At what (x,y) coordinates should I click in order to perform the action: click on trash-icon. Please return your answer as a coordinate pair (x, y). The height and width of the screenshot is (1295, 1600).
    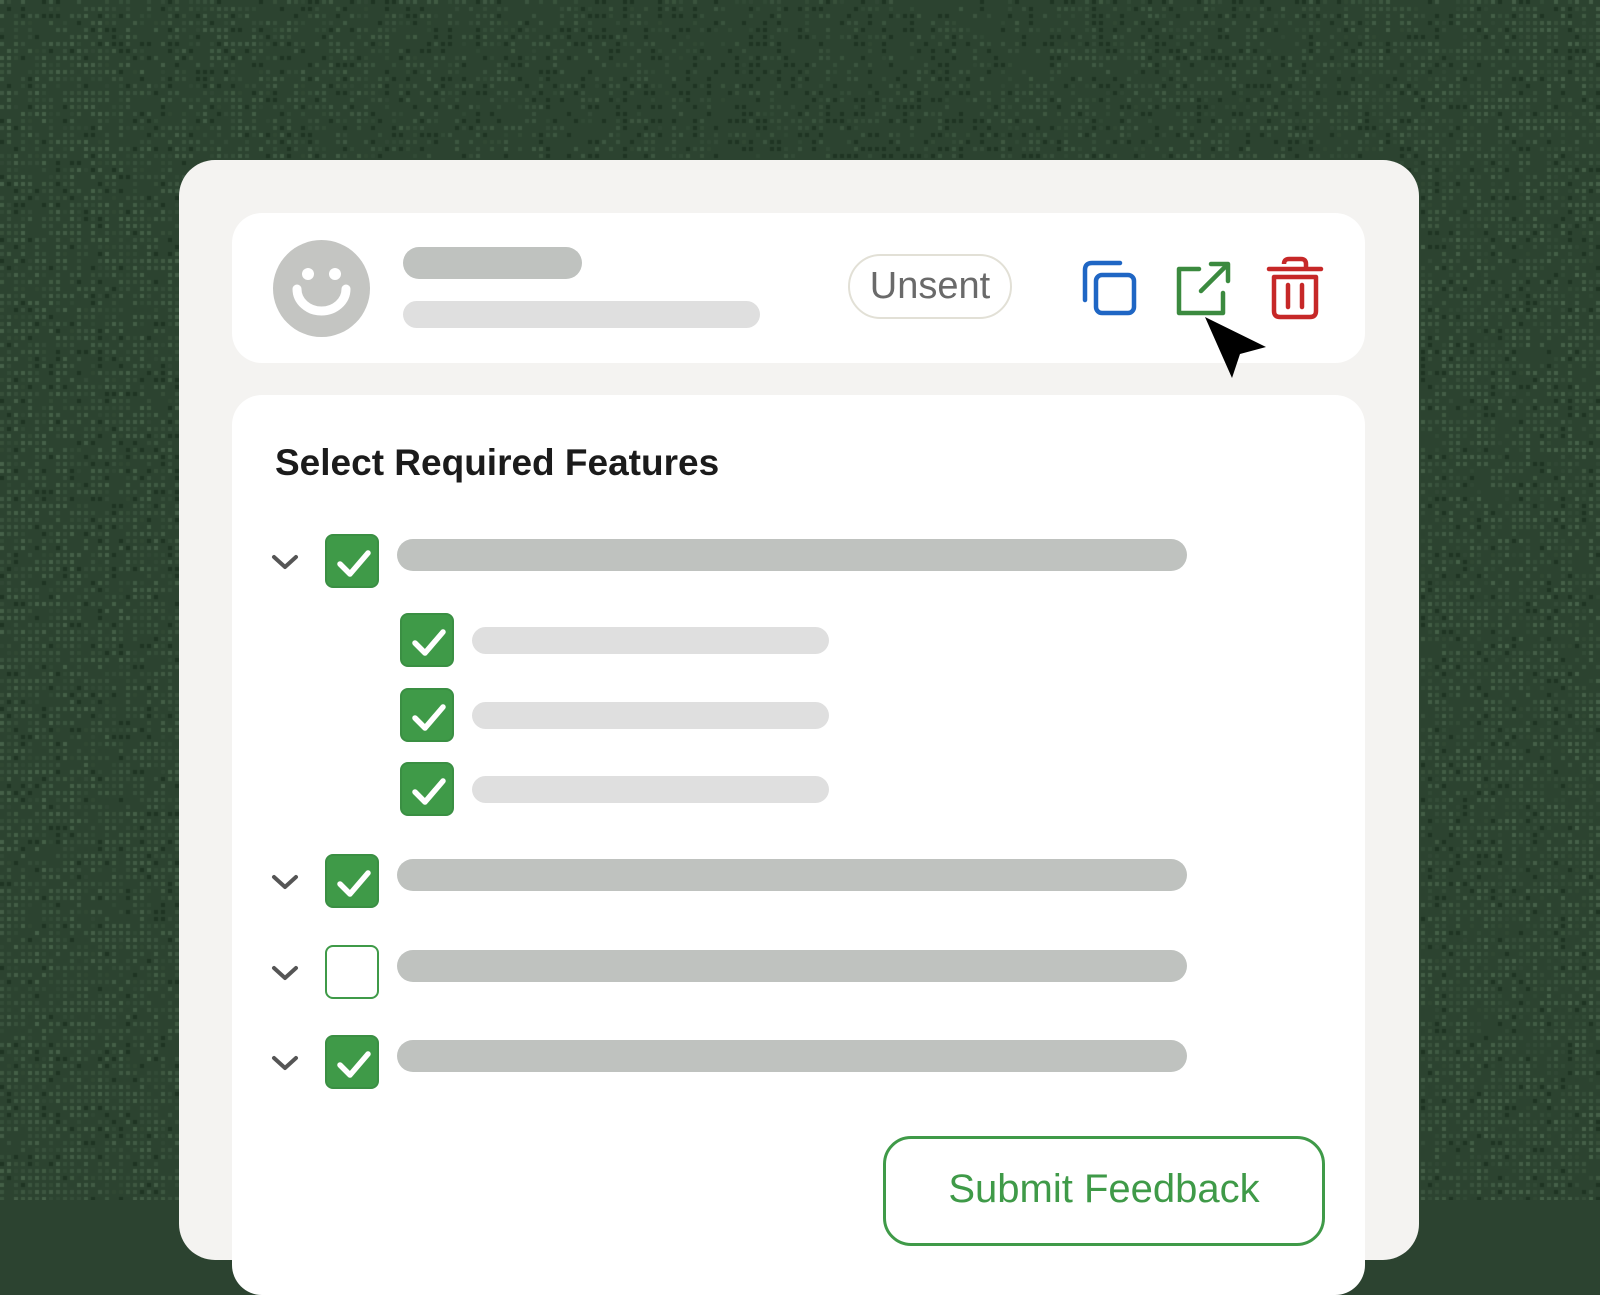
    Looking at the image, I should click on (1295, 288).